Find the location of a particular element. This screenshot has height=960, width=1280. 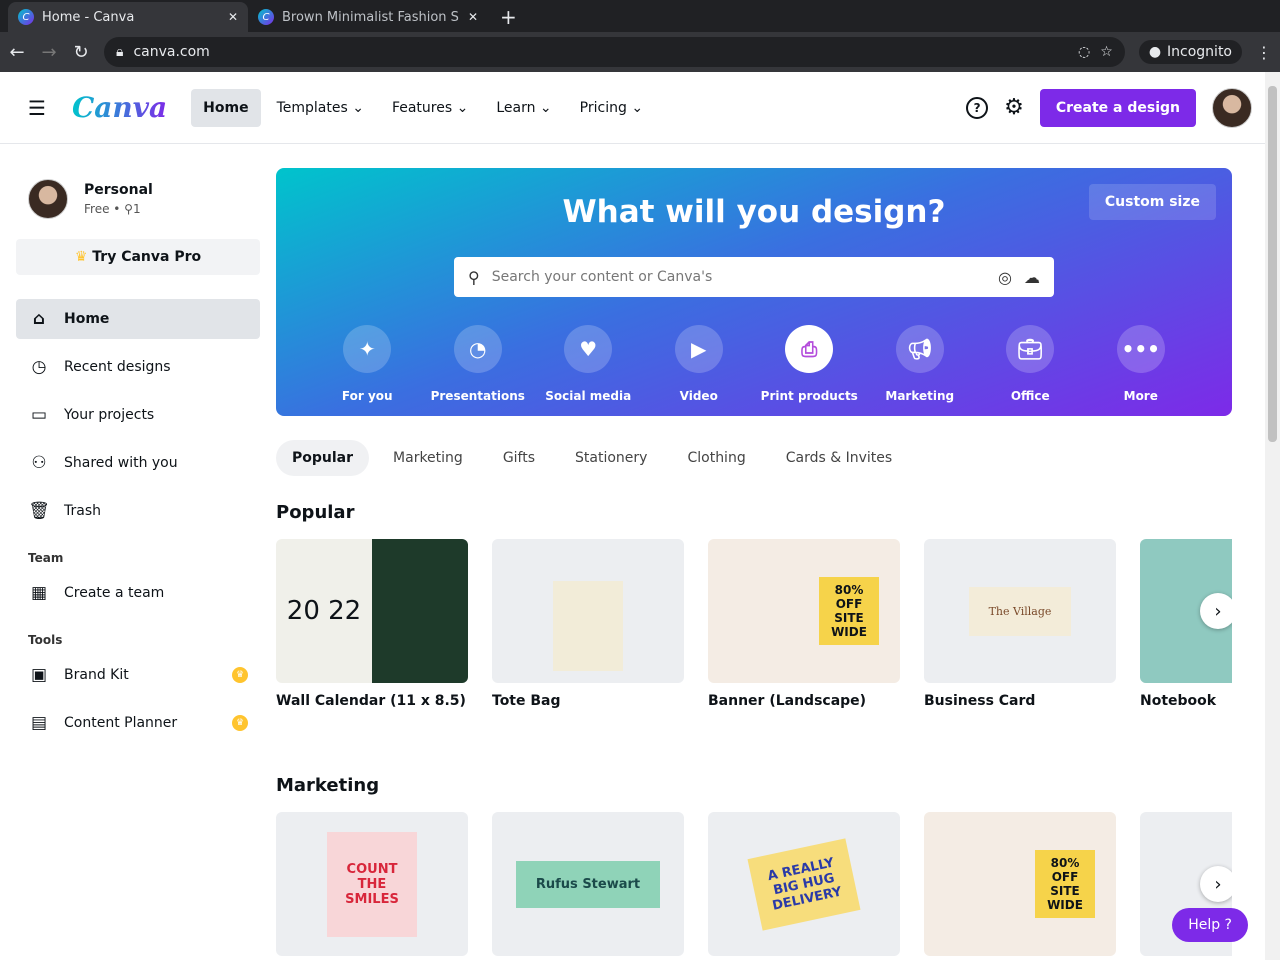

card-label: Business Card is located at coordinates (980, 701).